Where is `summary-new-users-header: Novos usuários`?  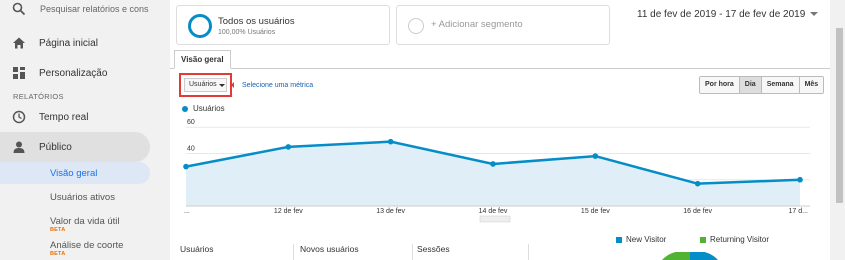
summary-new-users-header: Novos usuários is located at coordinates (329, 249).